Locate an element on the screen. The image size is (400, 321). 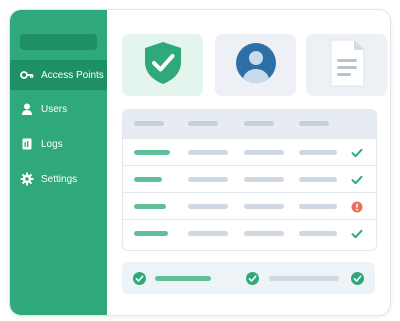
status-summary-bar is located at coordinates (248, 278).